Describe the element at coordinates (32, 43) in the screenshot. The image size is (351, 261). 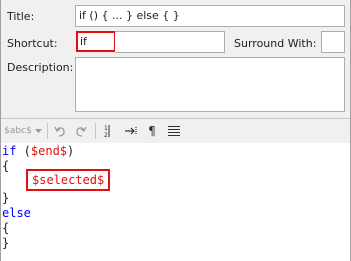
I see `shortcut-label: Shortcut:` at that location.